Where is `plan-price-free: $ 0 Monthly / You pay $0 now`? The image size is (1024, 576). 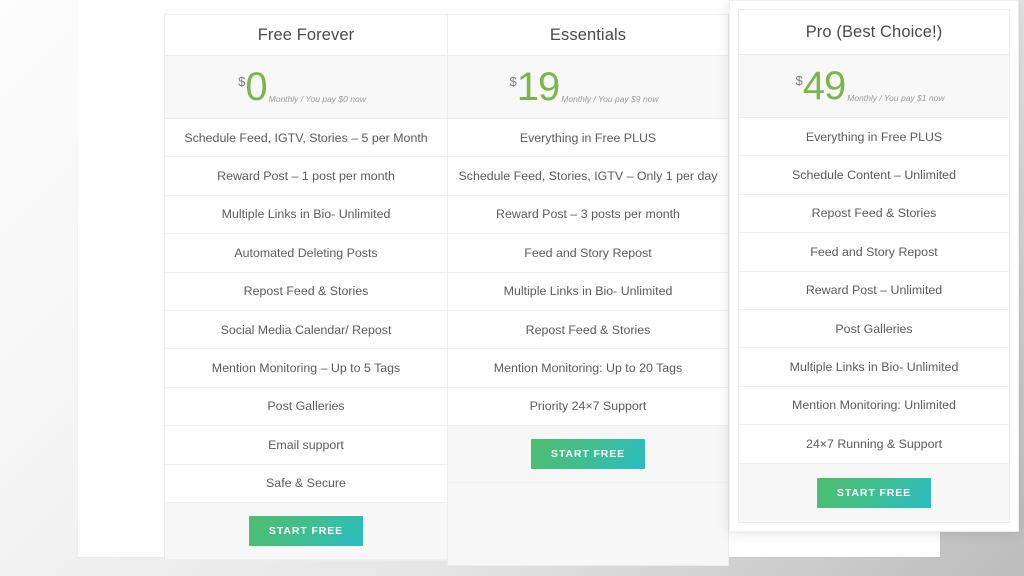 plan-price-free: $ 0 Monthly / You pay $0 now is located at coordinates (306, 87).